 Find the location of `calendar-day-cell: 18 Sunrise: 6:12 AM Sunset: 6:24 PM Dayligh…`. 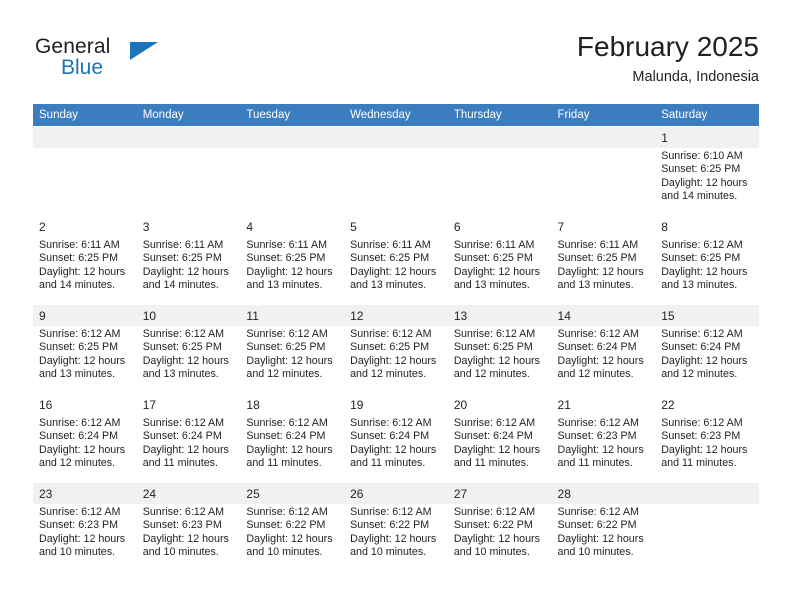

calendar-day-cell: 18 Sunrise: 6:12 AM Sunset: 6:24 PM Dayligh… is located at coordinates (292, 437).